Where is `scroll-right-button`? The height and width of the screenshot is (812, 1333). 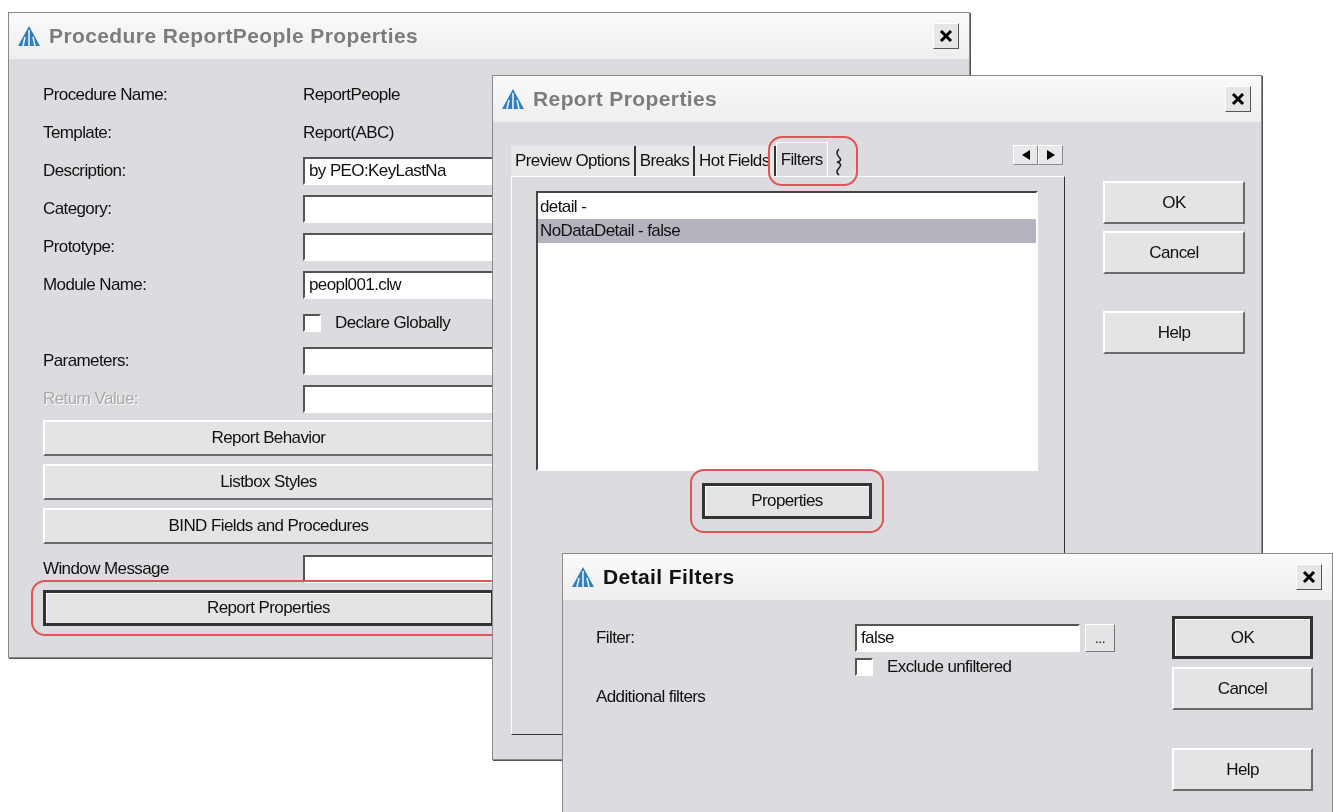
scroll-right-button is located at coordinates (1050, 155).